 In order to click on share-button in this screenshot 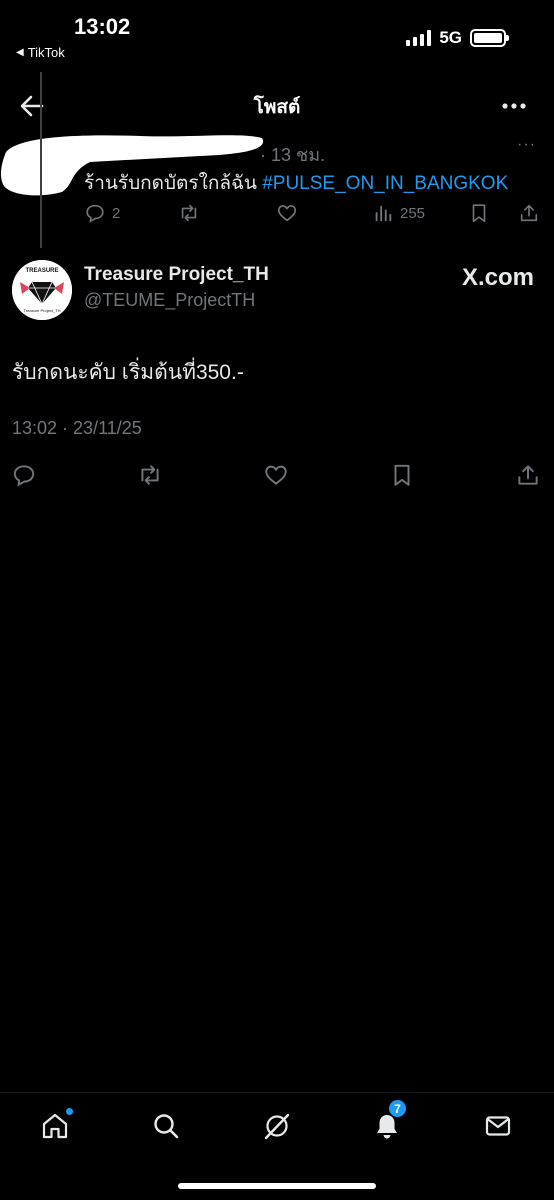, I will do `click(528, 475)`.